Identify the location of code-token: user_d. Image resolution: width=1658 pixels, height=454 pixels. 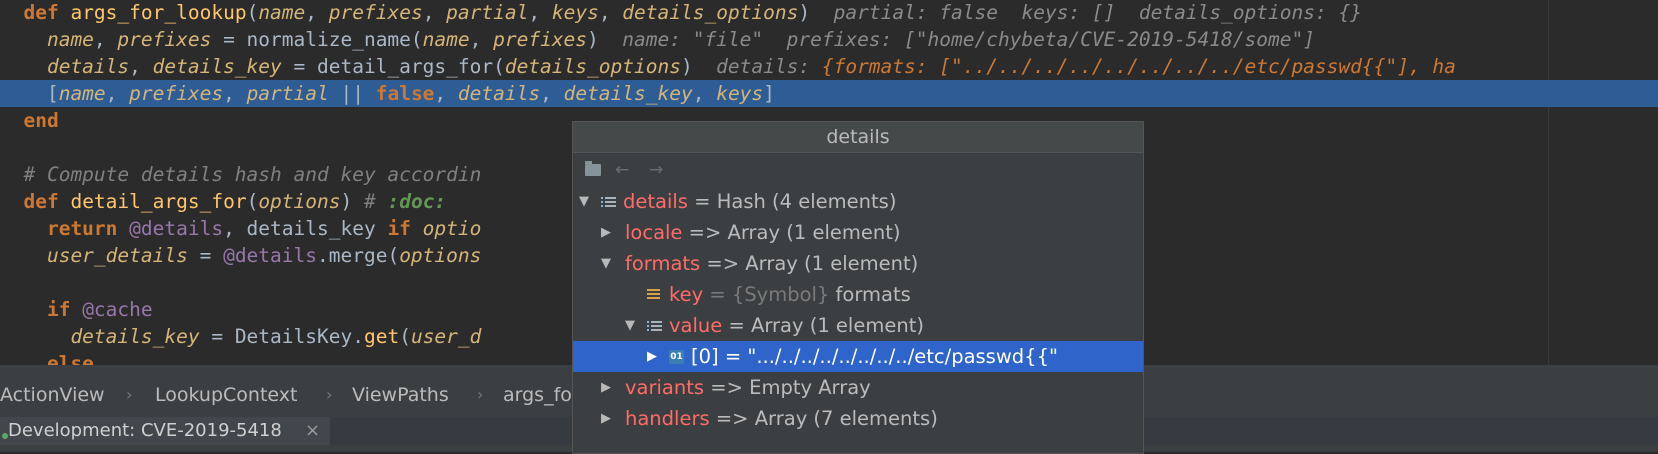
(446, 336).